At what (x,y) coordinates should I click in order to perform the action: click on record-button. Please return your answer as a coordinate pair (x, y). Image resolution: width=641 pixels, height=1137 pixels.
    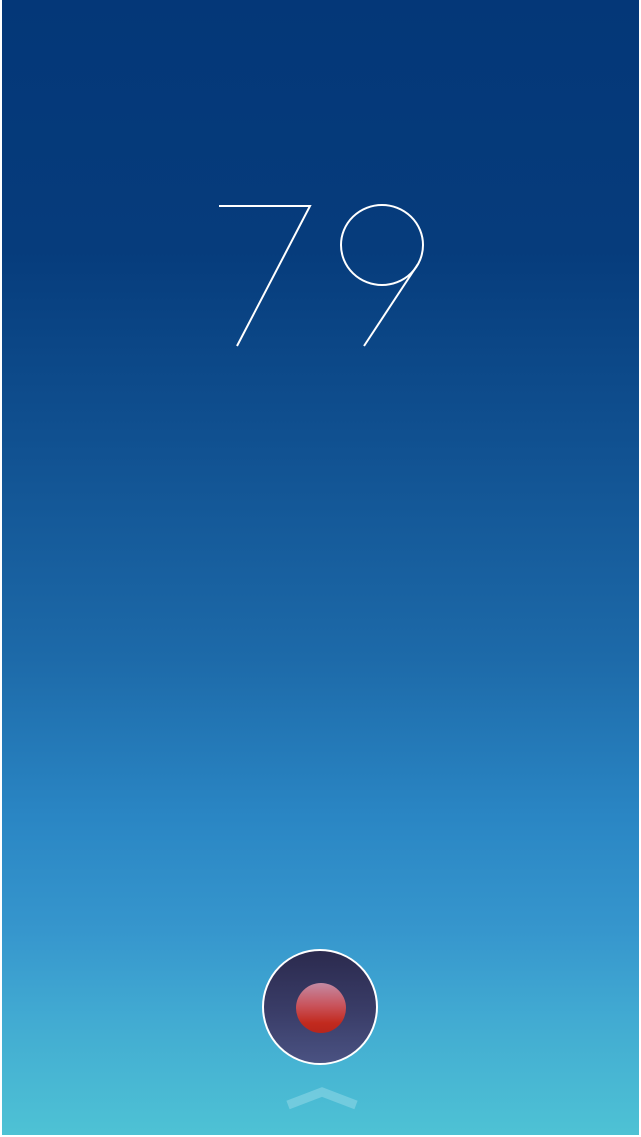
    Looking at the image, I should click on (320, 1007).